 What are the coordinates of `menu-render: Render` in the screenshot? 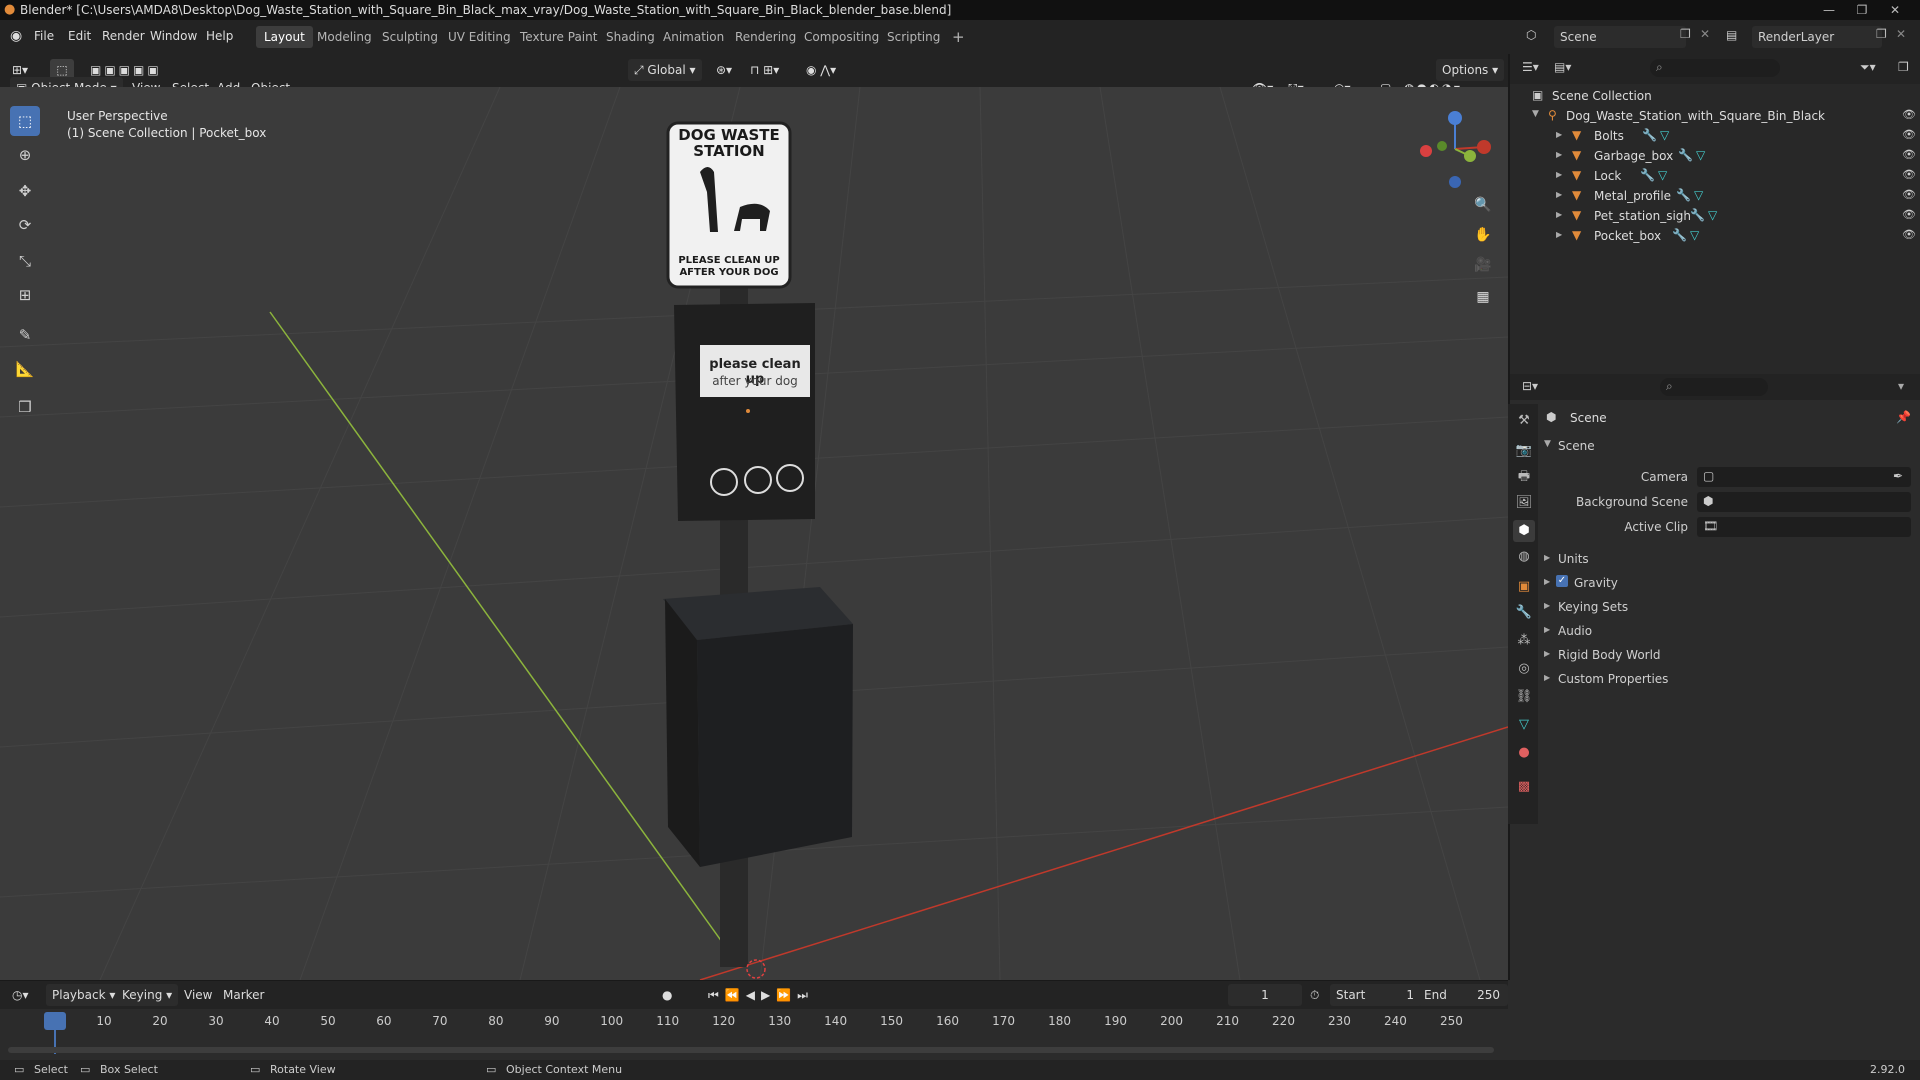 It's located at (123, 36).